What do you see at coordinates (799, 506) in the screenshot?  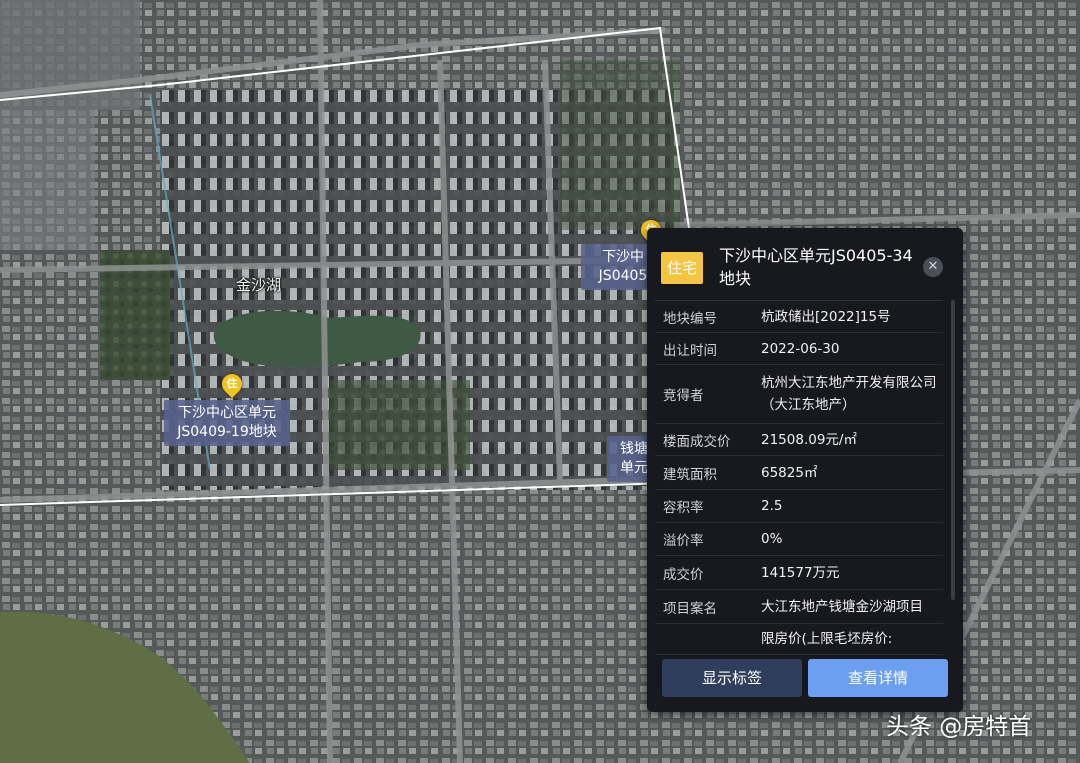 I see `detail-row: 容积率 2.5` at bounding box center [799, 506].